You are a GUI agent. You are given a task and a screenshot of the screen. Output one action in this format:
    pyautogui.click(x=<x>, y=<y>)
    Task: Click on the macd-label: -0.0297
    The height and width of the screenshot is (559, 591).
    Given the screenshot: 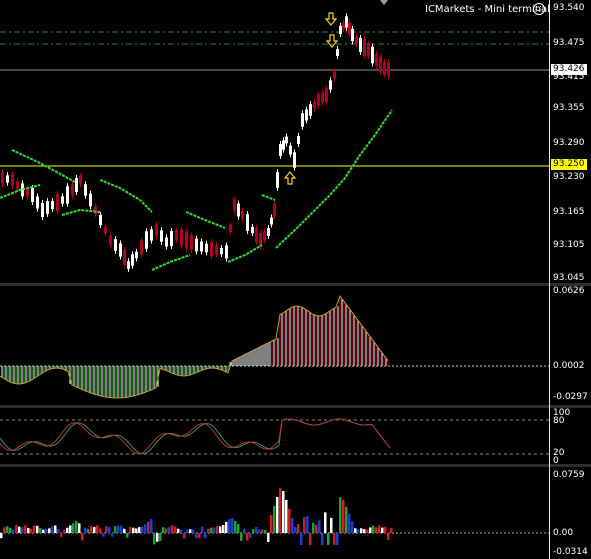 What is the action you would take?
    pyautogui.click(x=570, y=397)
    